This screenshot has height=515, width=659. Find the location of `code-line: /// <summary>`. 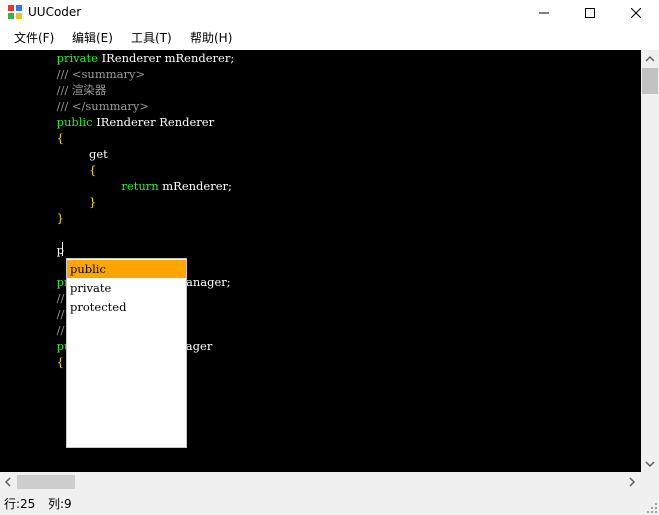

code-line: /// <summary> is located at coordinates (101, 74).